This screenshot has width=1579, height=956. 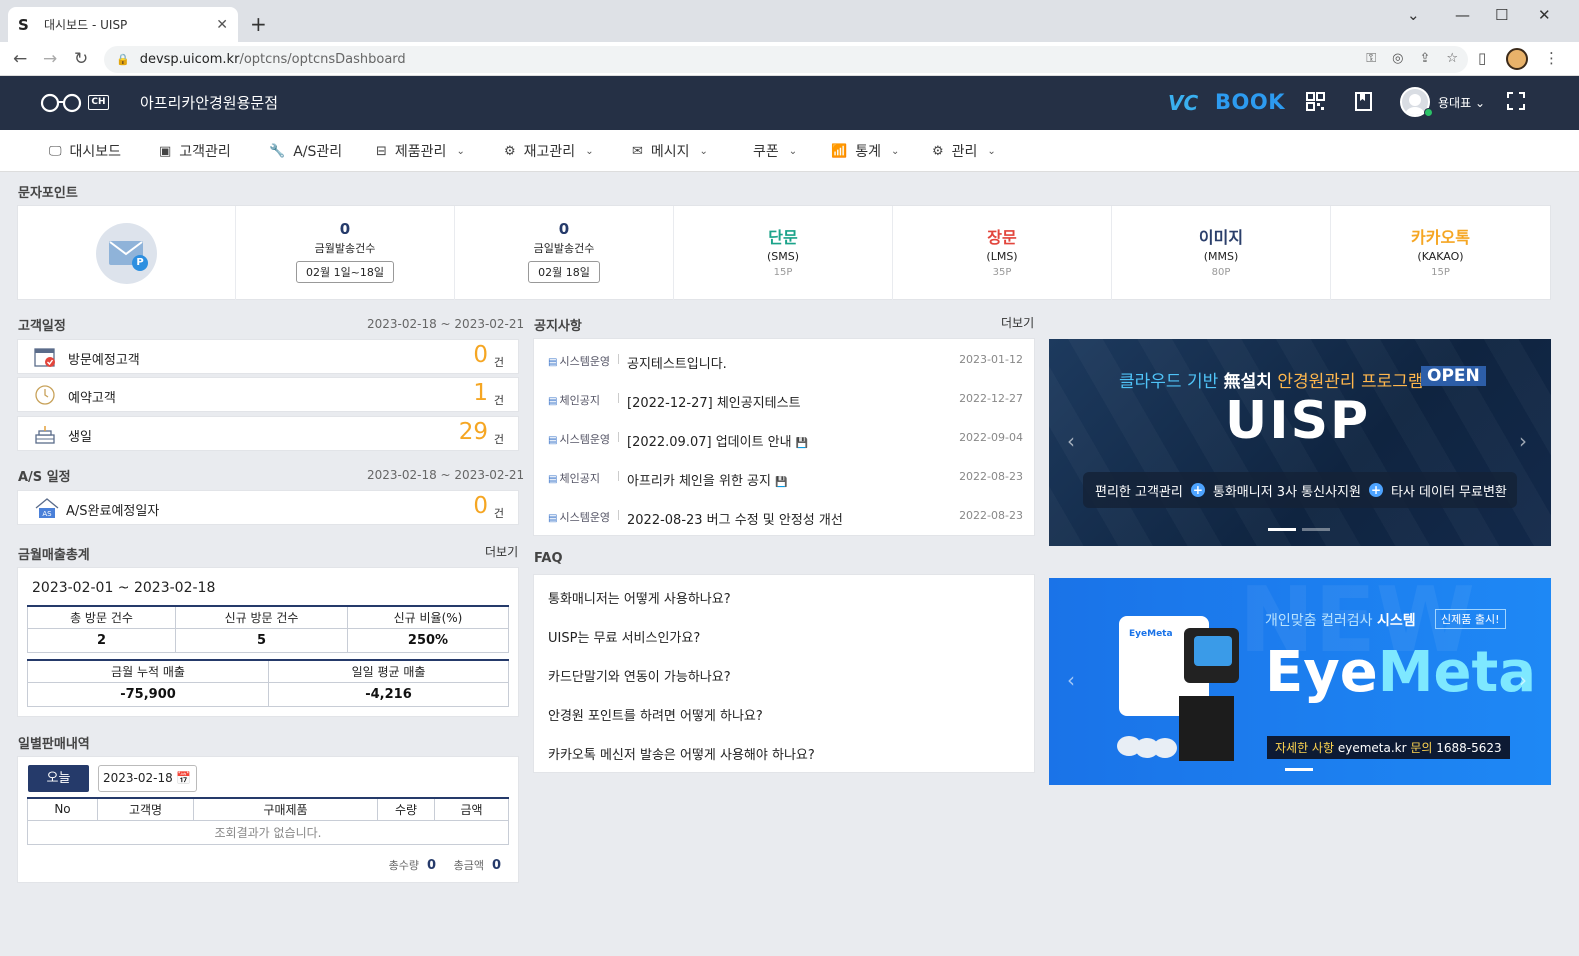 I want to click on schedule-as-row: AS A/S완료예정일자 0 건, so click(x=268, y=507).